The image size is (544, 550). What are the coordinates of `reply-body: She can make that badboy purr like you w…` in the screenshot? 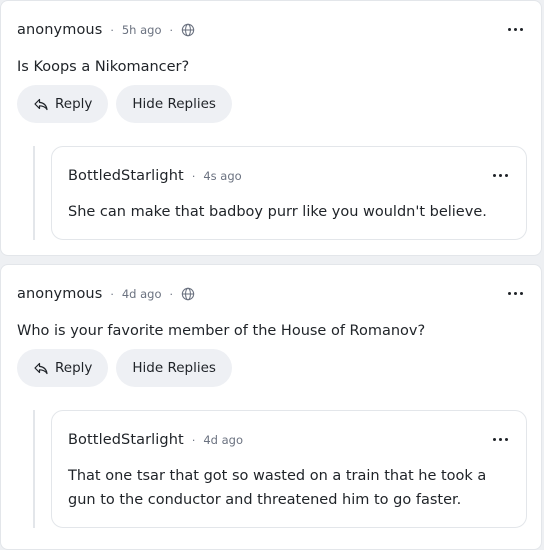 It's located at (277, 212).